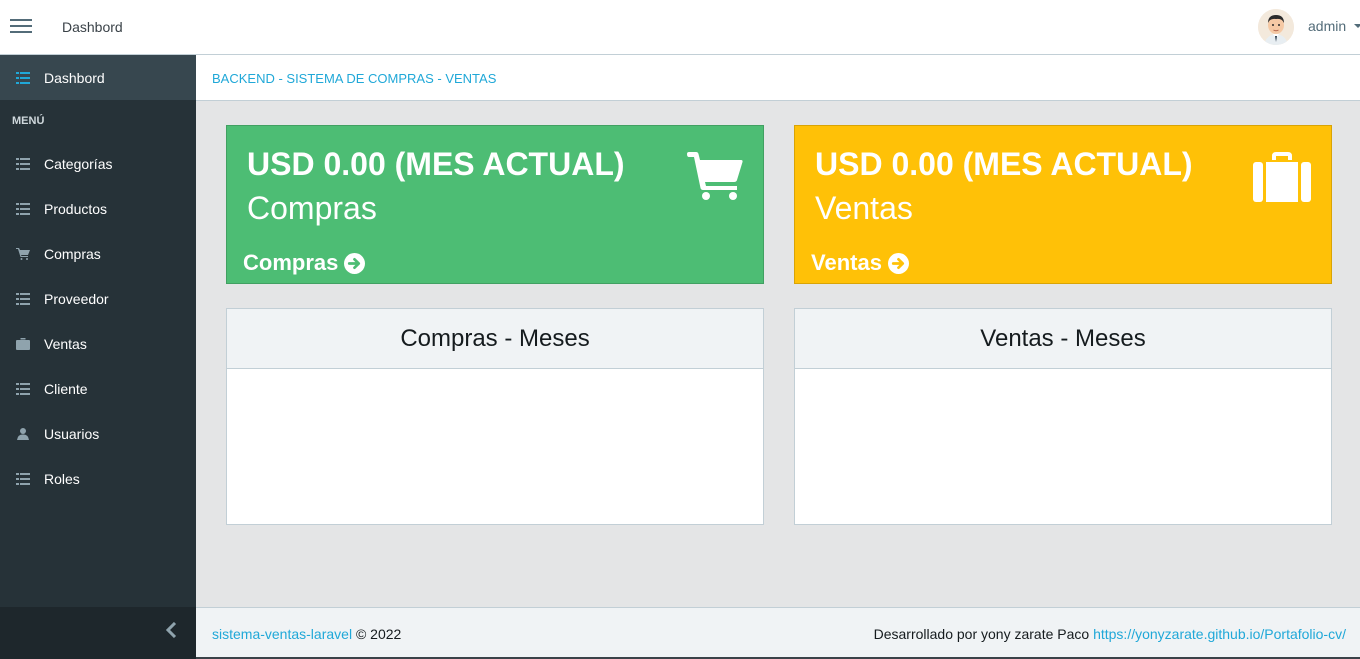 The image size is (1360, 659). Describe the element at coordinates (76, 208) in the screenshot. I see `sidebar-item-label: Productos` at that location.